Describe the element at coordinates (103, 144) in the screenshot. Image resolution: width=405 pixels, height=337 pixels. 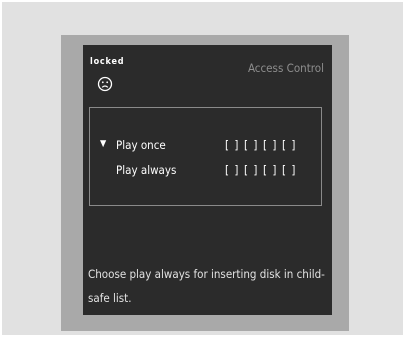
I see `selection-arrow-icon: ▼` at that location.